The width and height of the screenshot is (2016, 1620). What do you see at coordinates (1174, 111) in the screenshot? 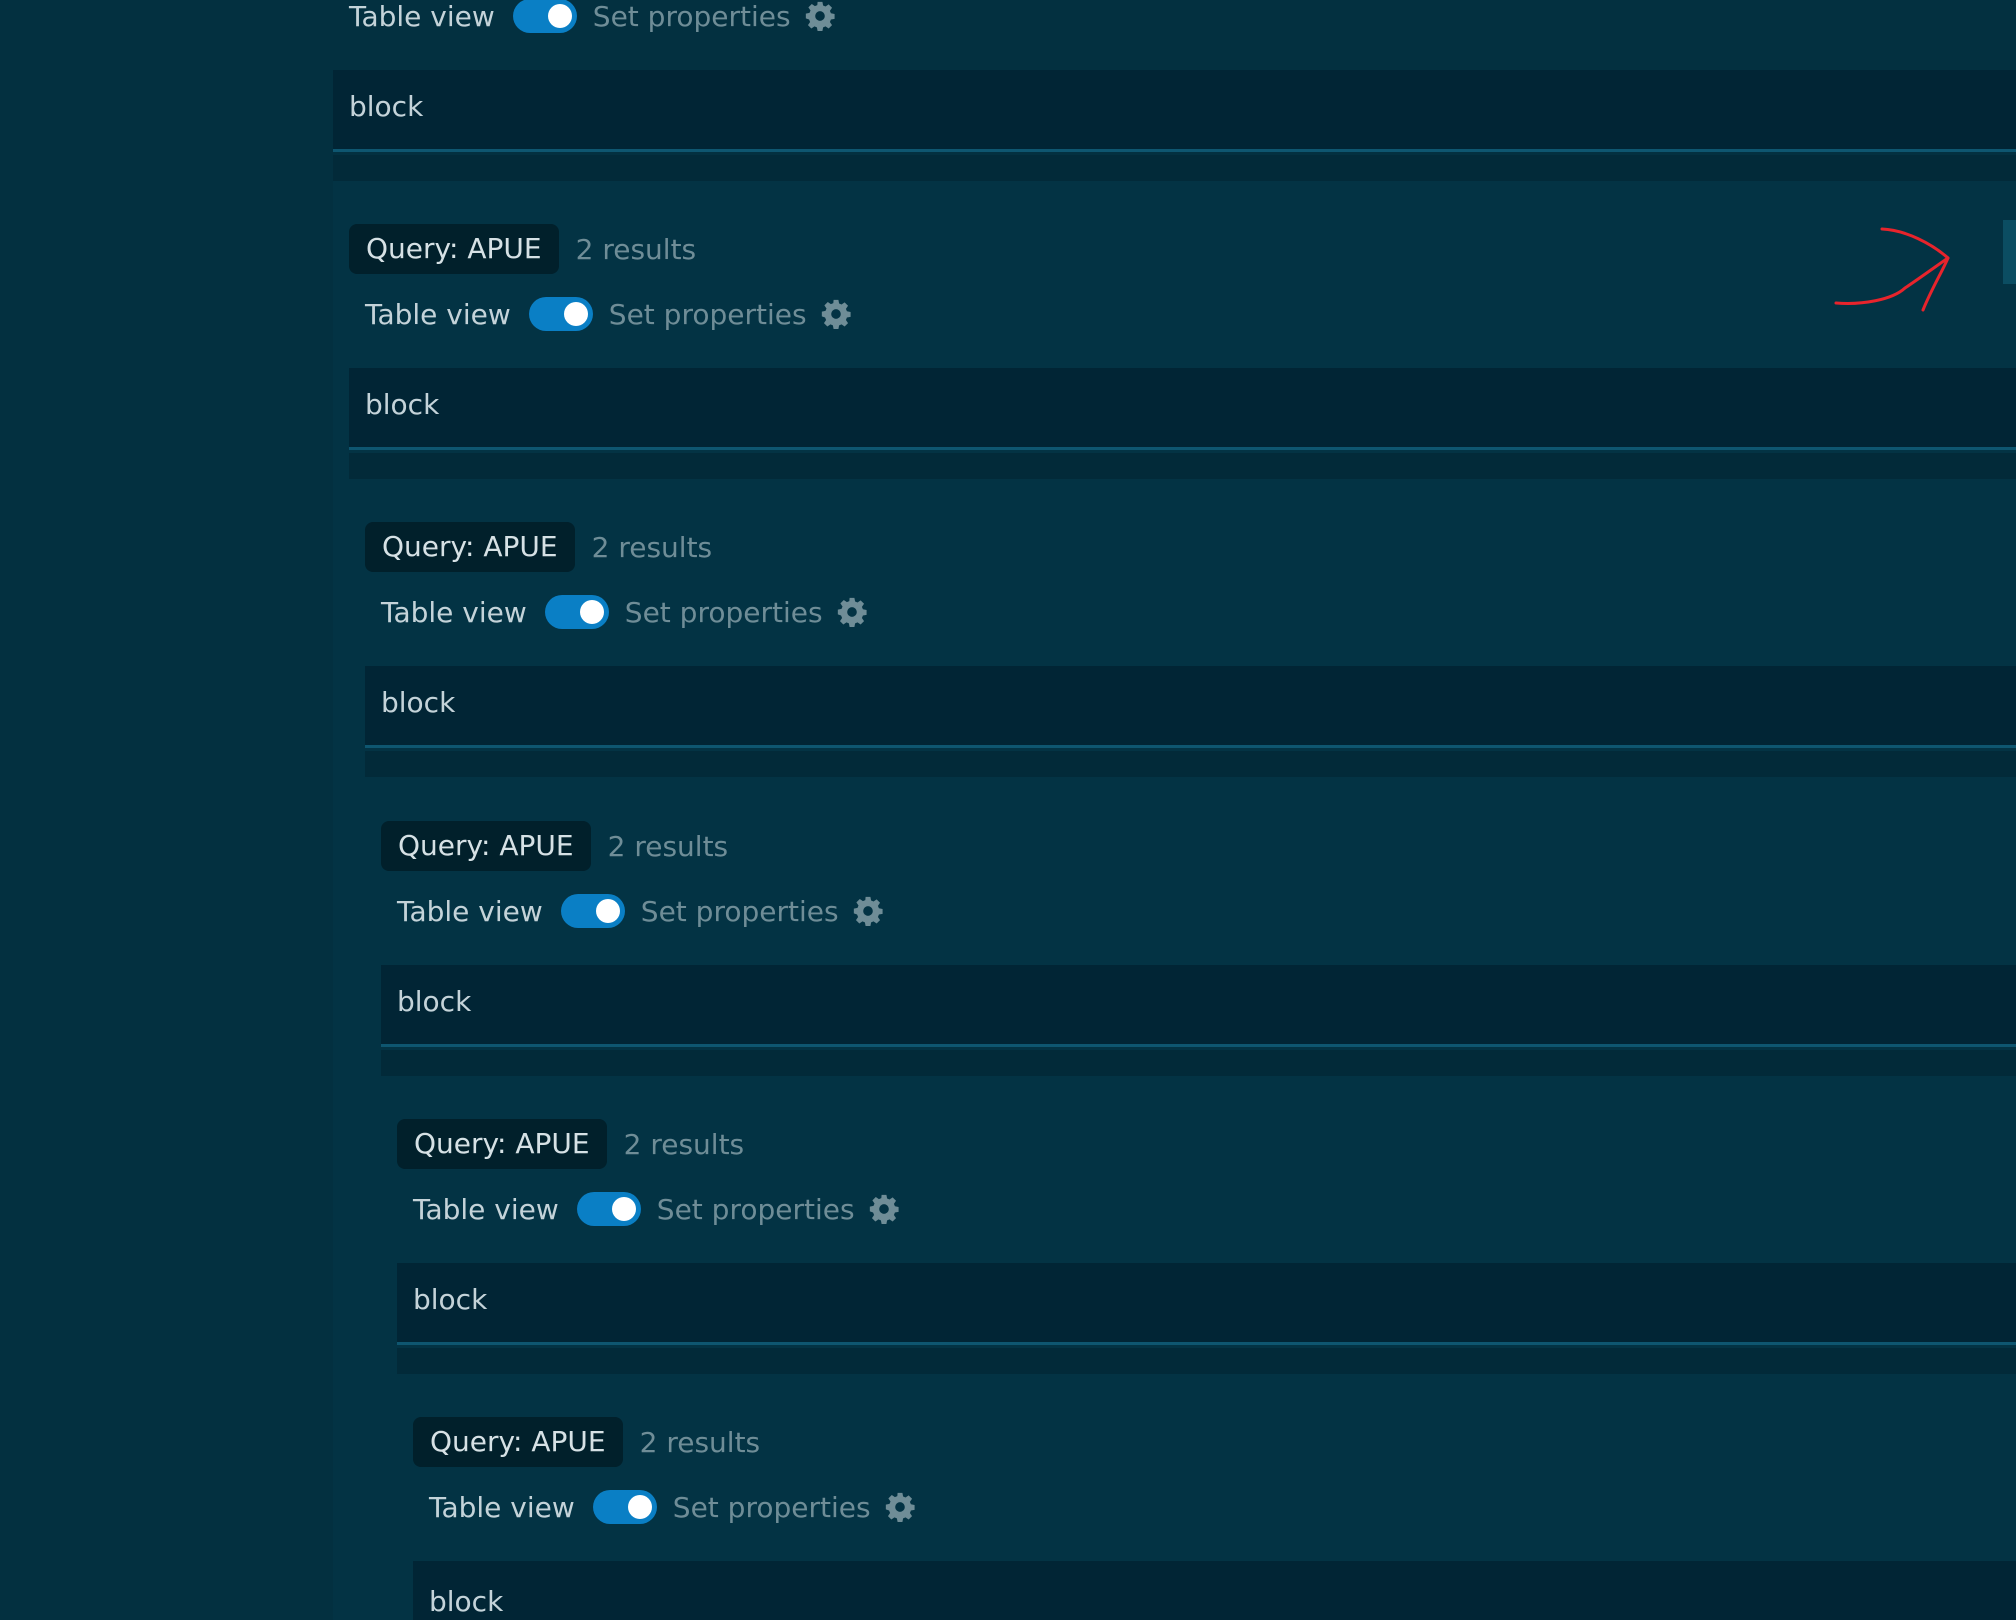
I see `top-block: block` at bounding box center [1174, 111].